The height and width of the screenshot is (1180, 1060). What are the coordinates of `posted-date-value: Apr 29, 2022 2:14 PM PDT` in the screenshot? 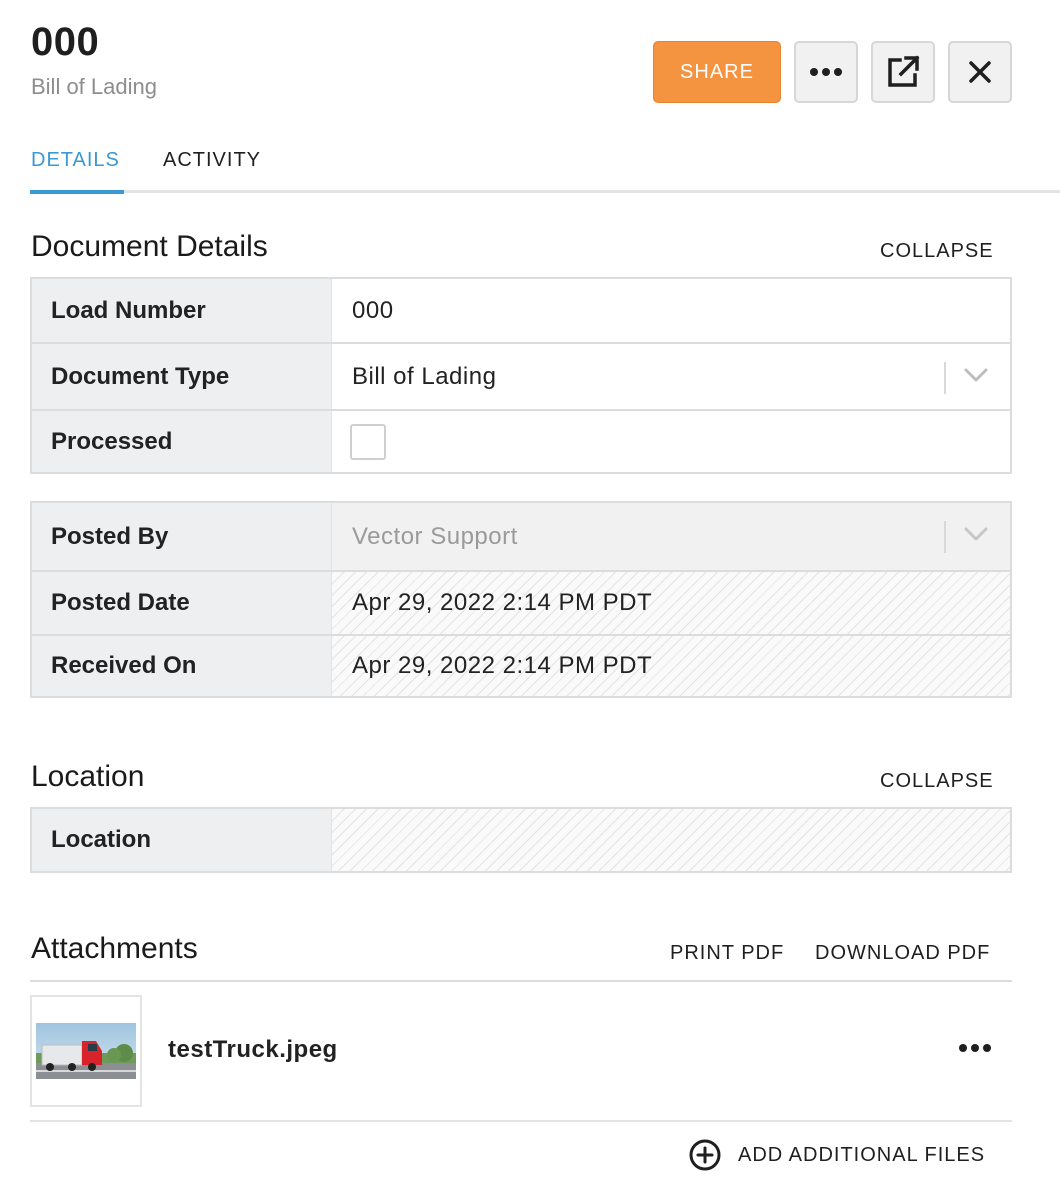 It's located at (671, 603).